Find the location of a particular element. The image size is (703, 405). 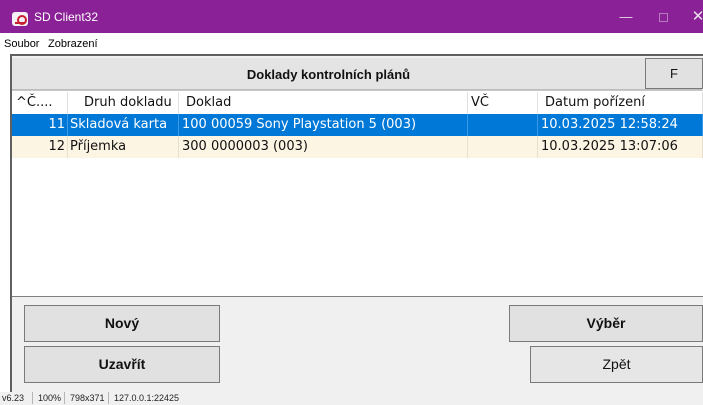

window-title: SD Client32 is located at coordinates (66, 17).